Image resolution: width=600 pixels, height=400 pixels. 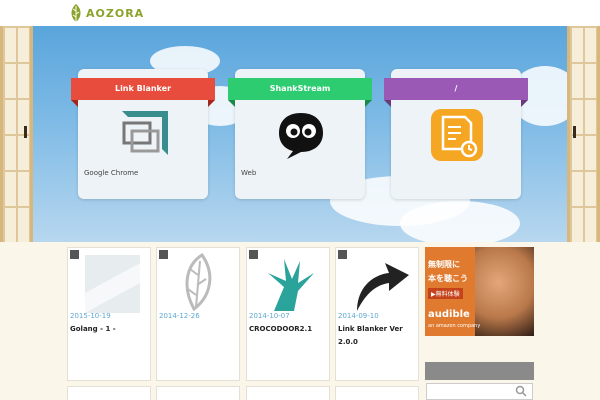 What do you see at coordinates (444, 264) in the screenshot?
I see `ad-headline-1: 無制限に` at bounding box center [444, 264].